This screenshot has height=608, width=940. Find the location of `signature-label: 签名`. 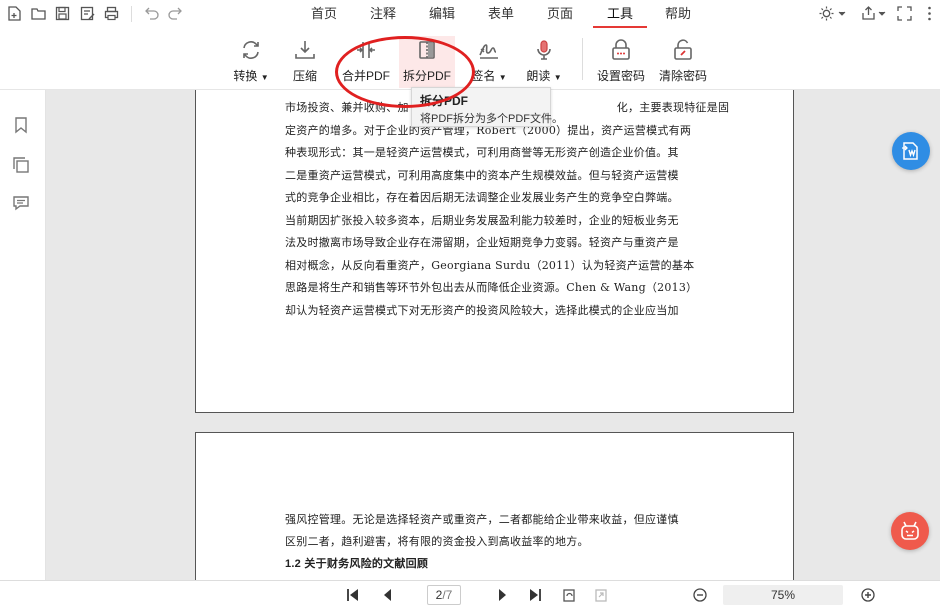

signature-label: 签名 is located at coordinates (483, 76).